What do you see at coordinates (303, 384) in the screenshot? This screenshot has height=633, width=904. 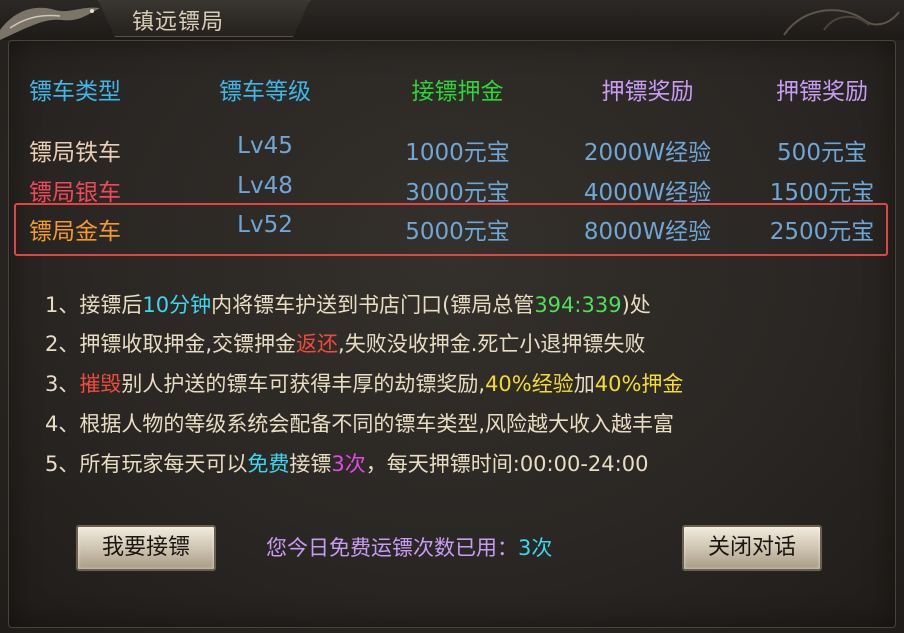 I see `rule-3-segment: 别人护送的镖车可获得丰厚的劫镖奖励,` at bounding box center [303, 384].